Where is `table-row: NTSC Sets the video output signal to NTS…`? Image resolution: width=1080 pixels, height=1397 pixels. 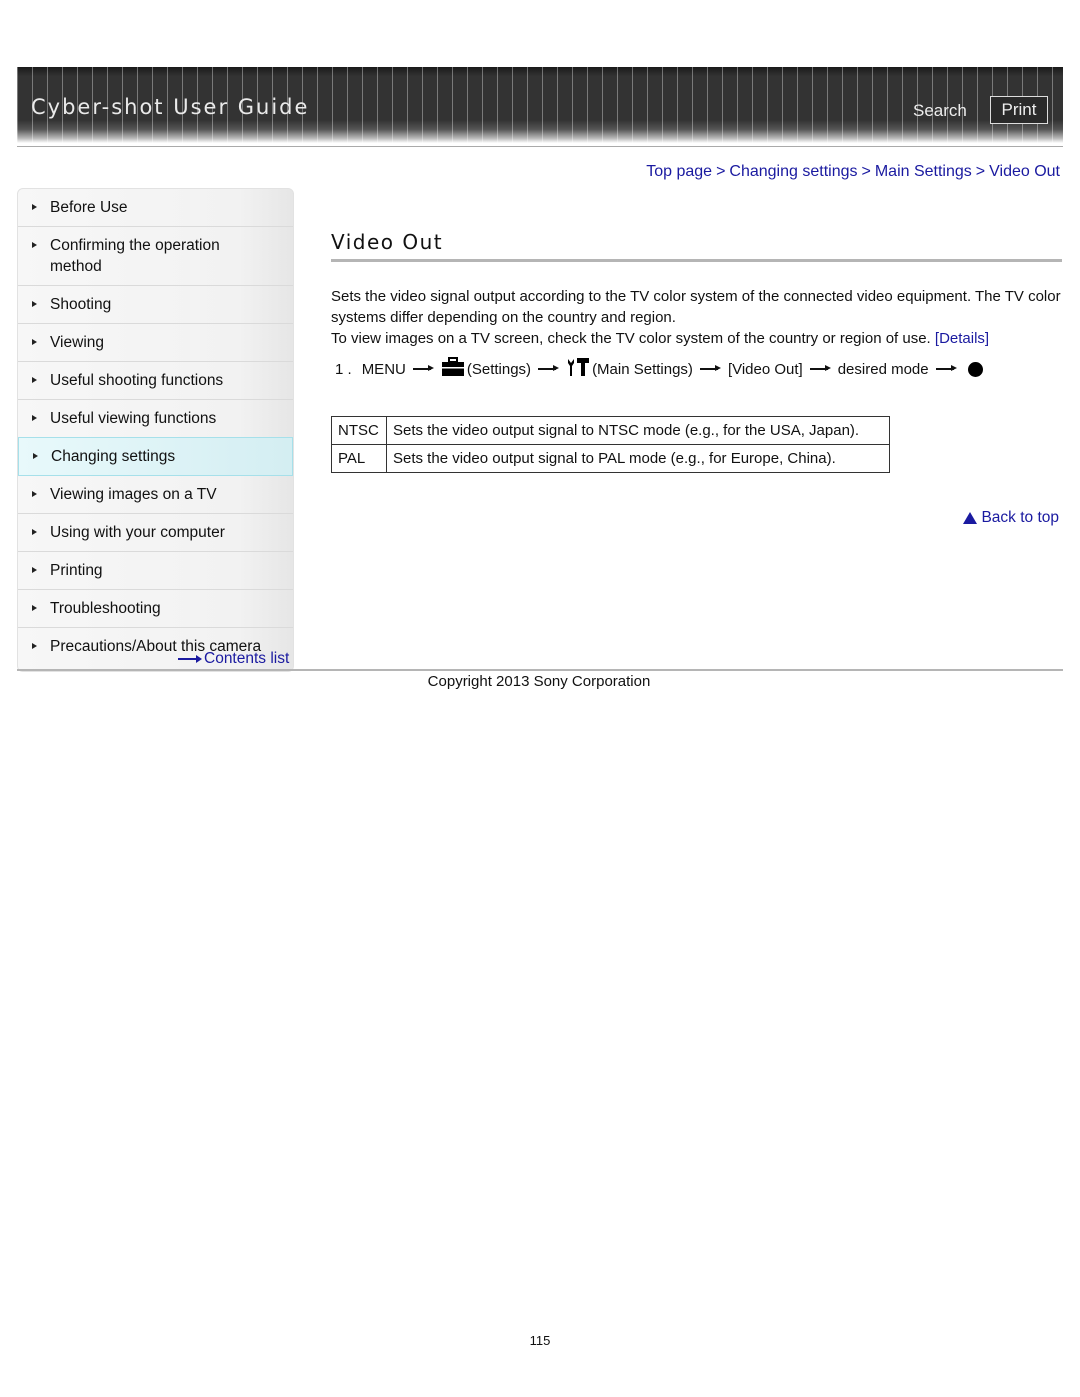
table-row: NTSC Sets the video output signal to NTS… is located at coordinates (610, 430).